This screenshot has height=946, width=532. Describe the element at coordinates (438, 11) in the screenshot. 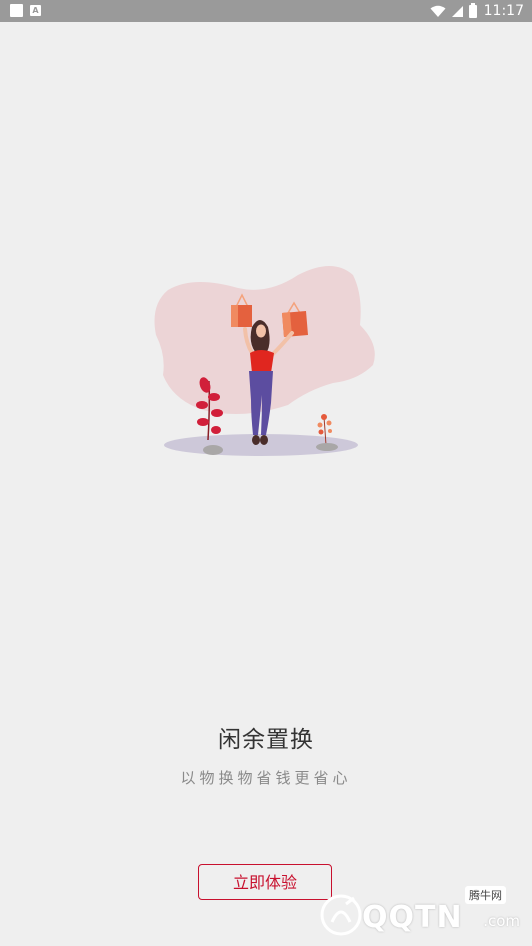

I see `wifi-icon` at that location.